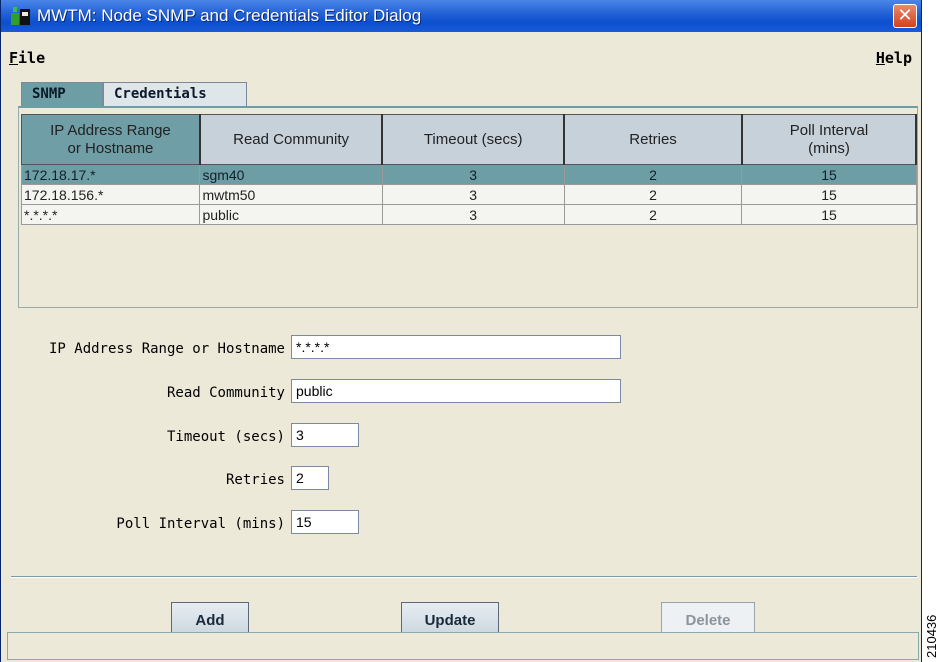  I want to click on community-input, so click(456, 391).